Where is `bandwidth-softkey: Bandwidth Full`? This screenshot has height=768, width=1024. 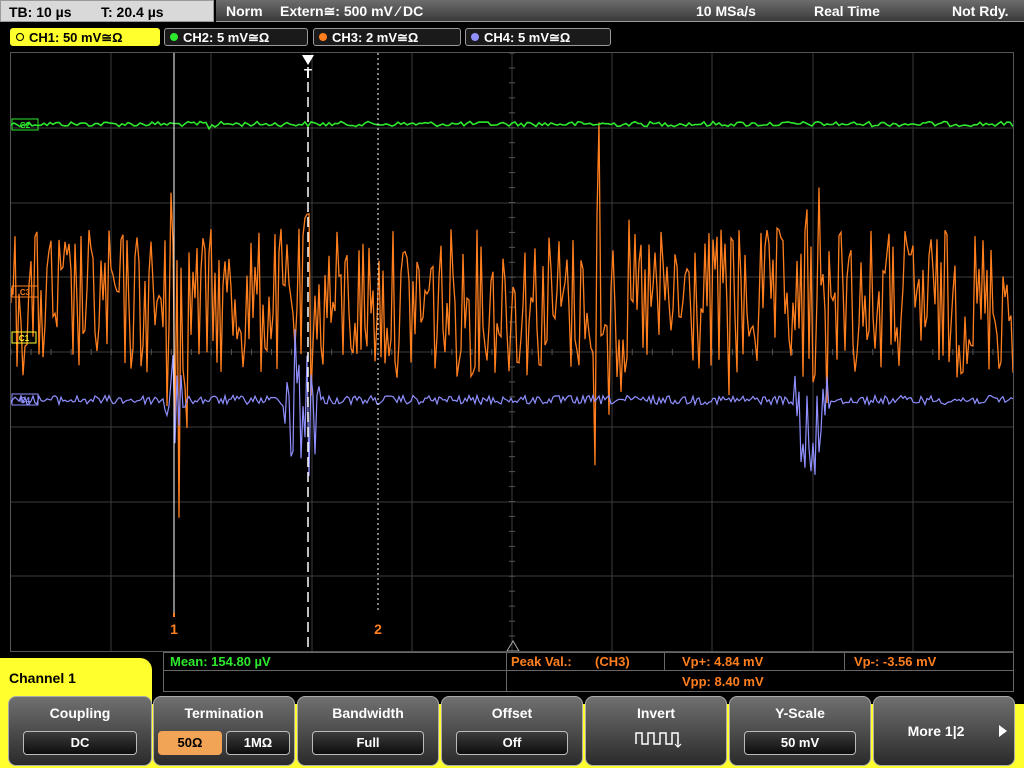 bandwidth-softkey: Bandwidth Full is located at coordinates (368, 731).